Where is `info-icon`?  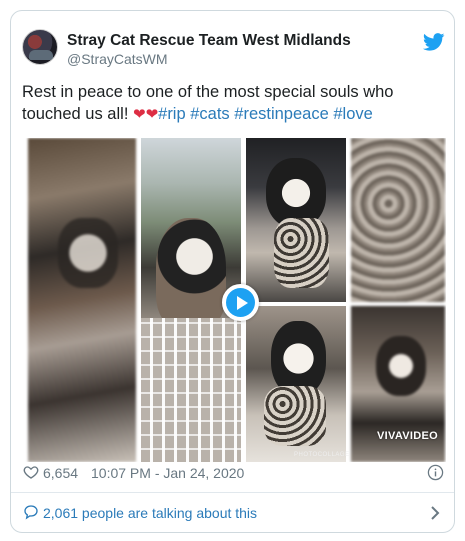 info-icon is located at coordinates (435, 472).